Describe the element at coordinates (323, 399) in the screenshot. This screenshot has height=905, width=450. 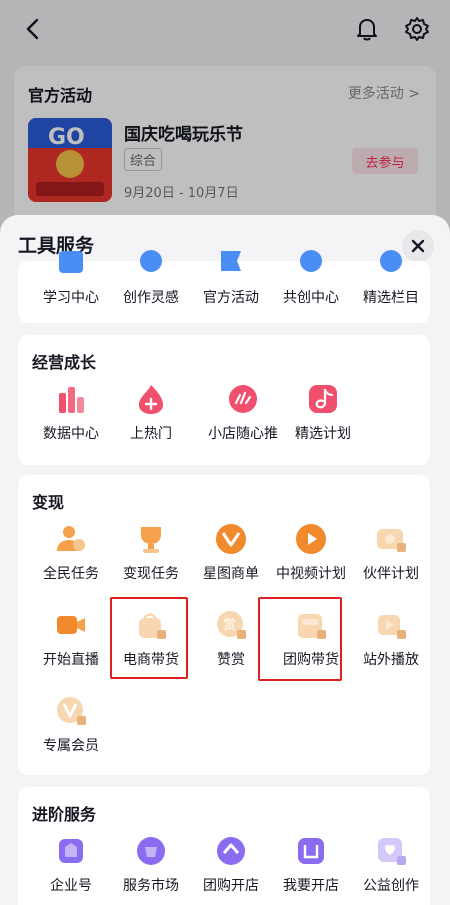
I see `music-note-icon` at that location.